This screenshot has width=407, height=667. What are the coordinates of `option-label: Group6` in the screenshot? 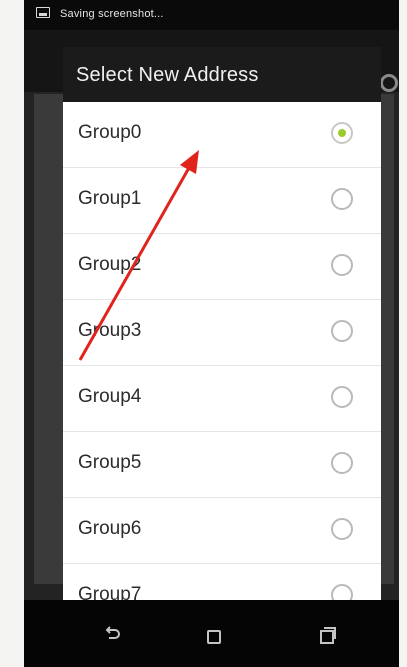 It's located at (110, 528).